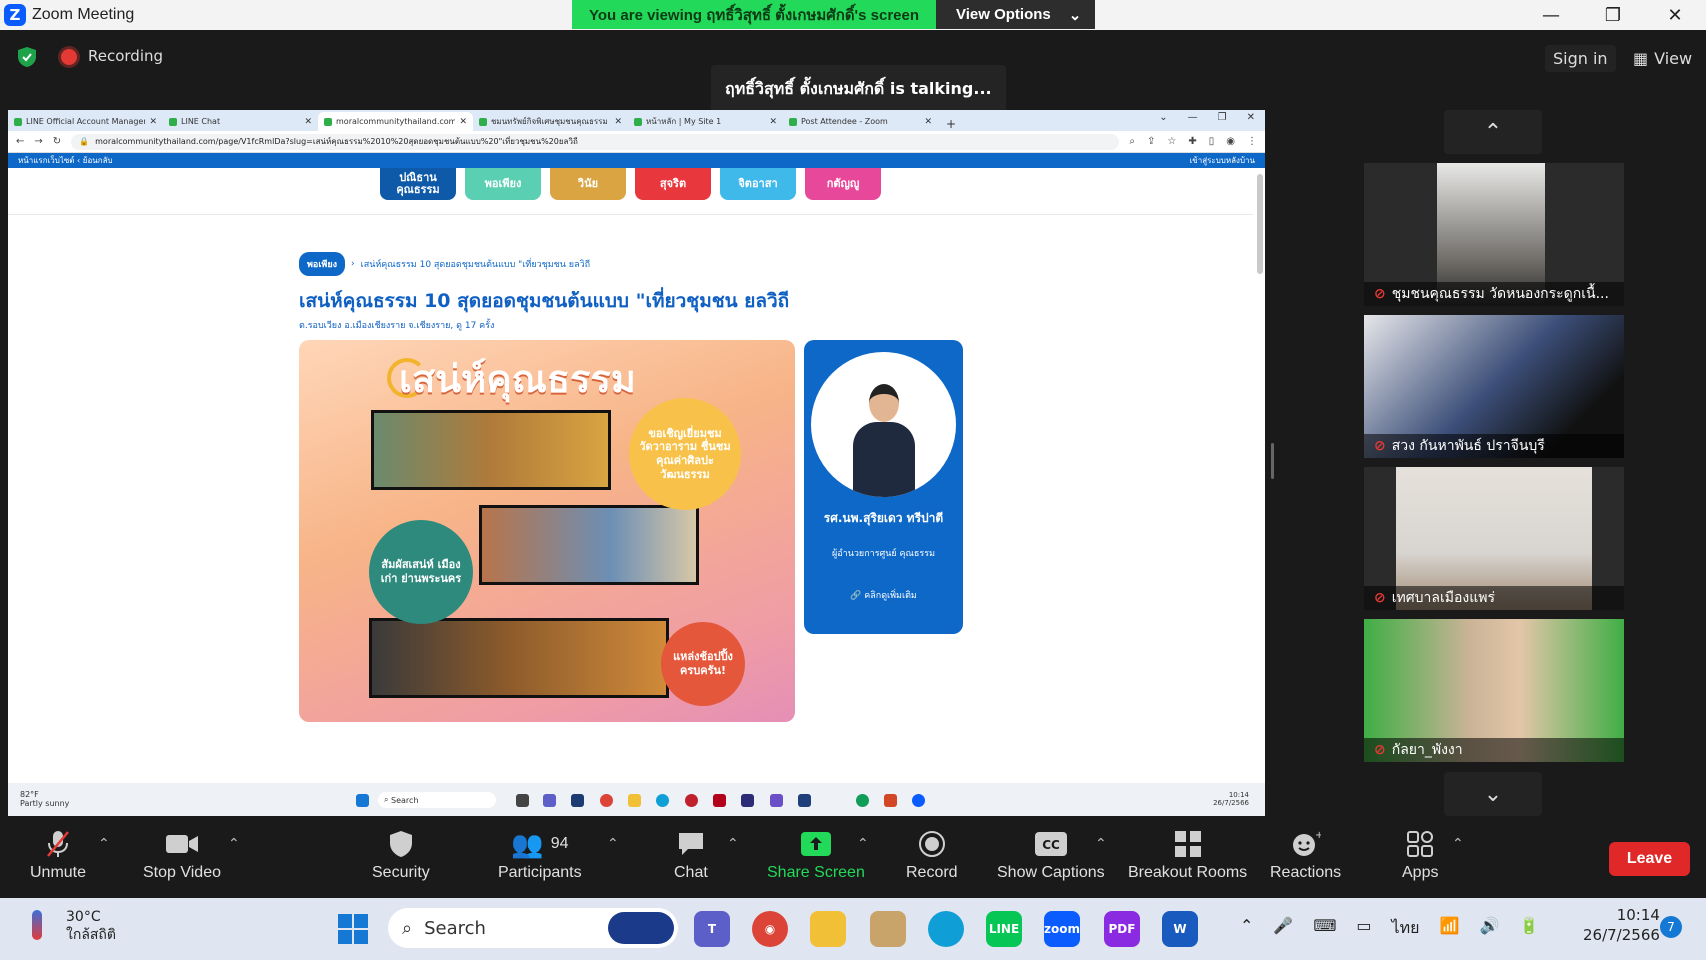 The height and width of the screenshot is (960, 1706). What do you see at coordinates (240, 121) in the screenshot?
I see `browser-tab: LINE Chat ✕` at bounding box center [240, 121].